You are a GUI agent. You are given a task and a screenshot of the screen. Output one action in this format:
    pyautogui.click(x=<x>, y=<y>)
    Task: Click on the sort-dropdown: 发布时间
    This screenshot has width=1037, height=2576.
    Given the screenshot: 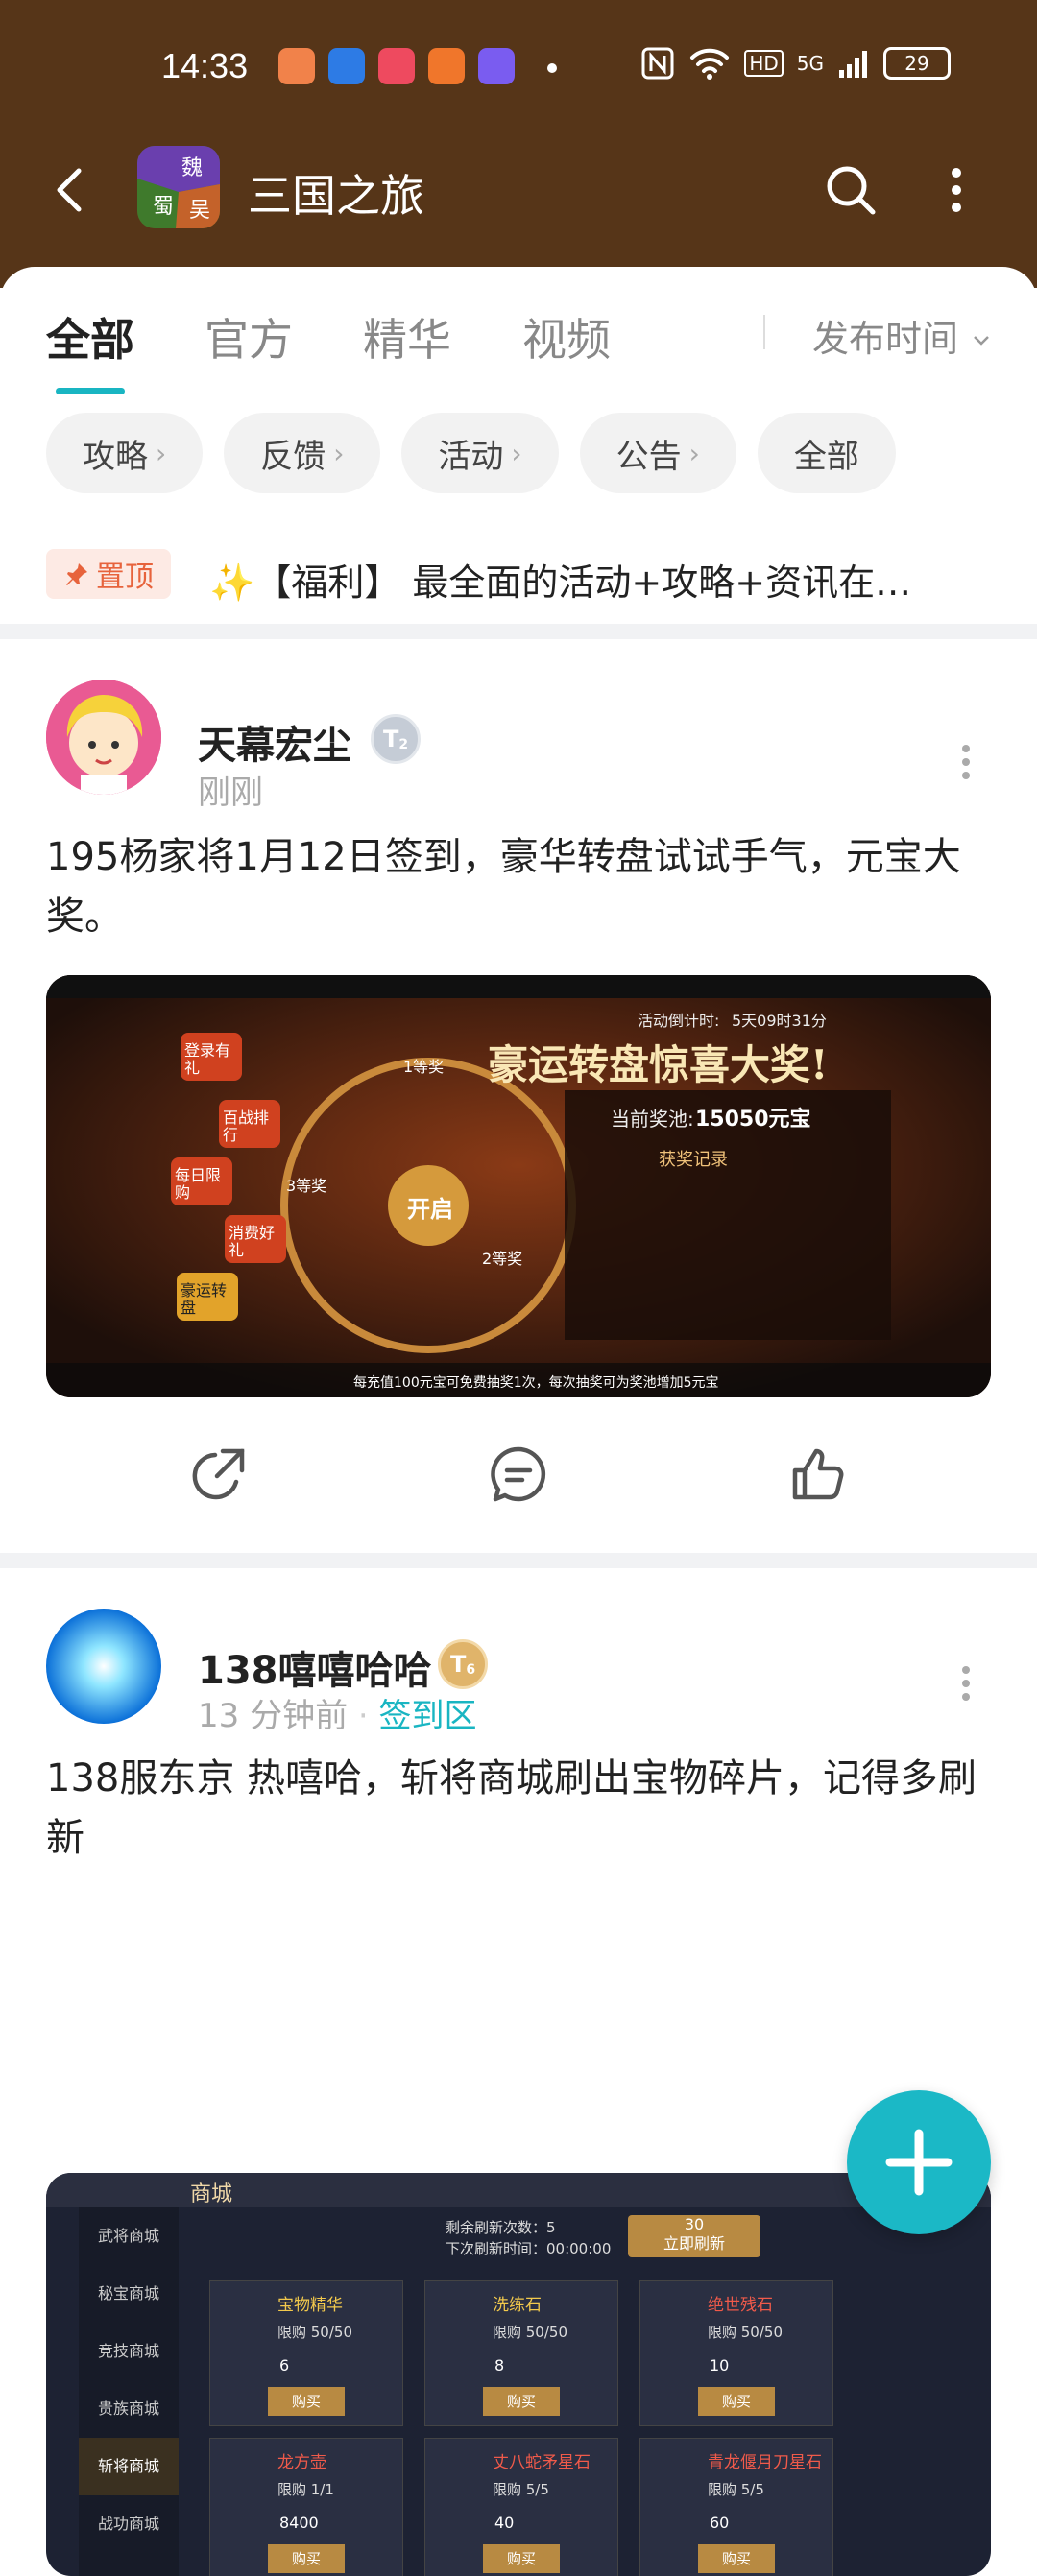 What is the action you would take?
    pyautogui.click(x=902, y=335)
    